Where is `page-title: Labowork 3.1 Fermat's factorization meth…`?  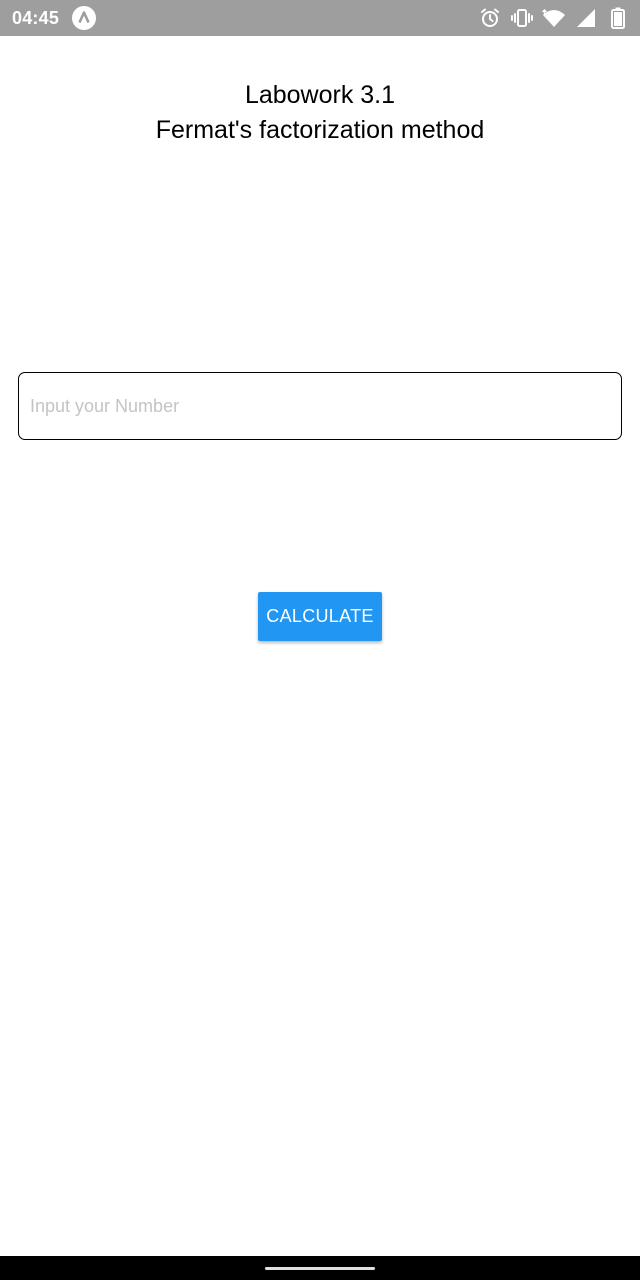 page-title: Labowork 3.1 Fermat's factorization meth… is located at coordinates (320, 113).